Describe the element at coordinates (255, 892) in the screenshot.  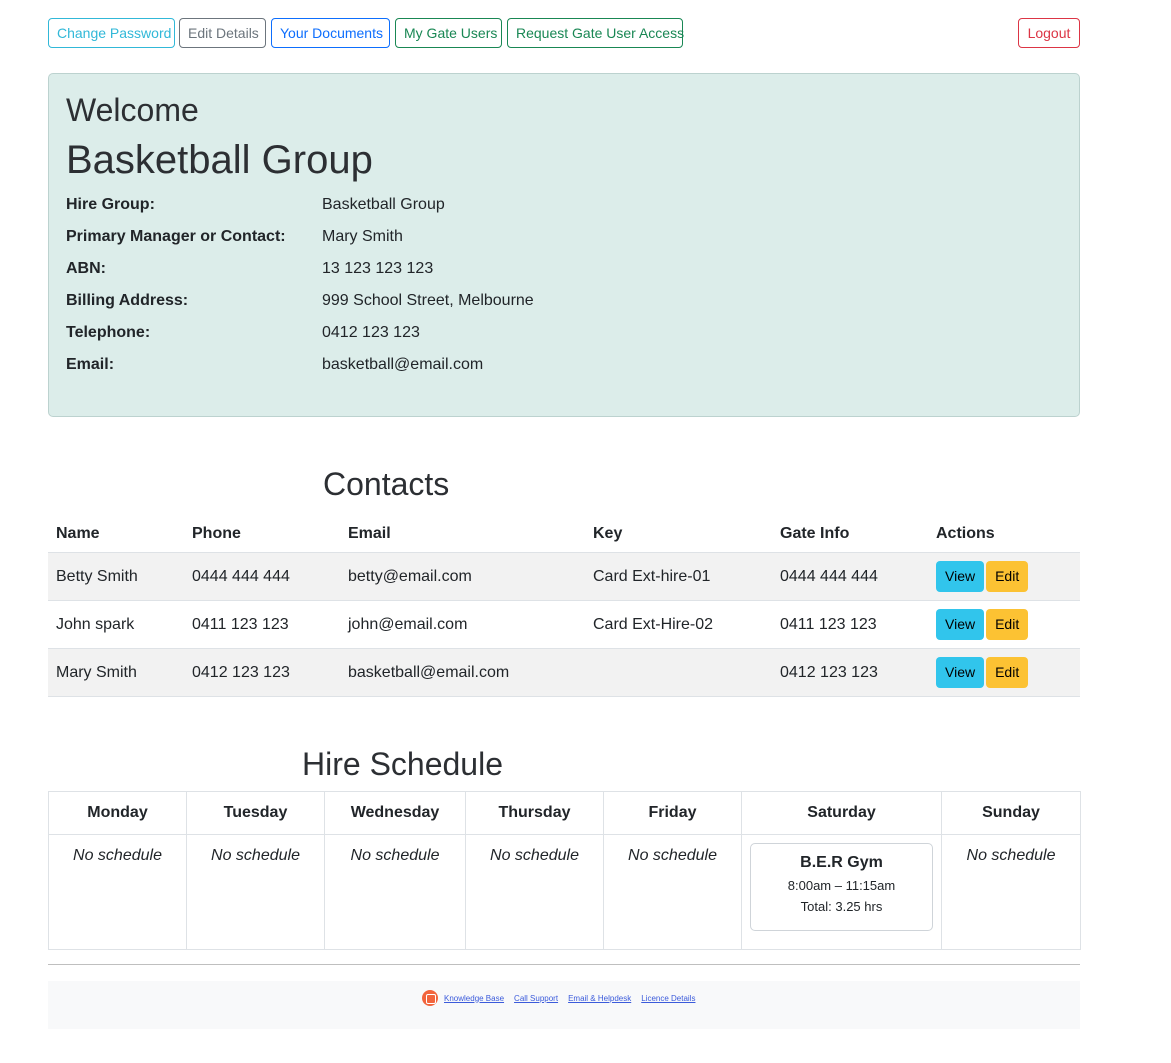
I see `day-cell-tuesday: No schedule` at that location.